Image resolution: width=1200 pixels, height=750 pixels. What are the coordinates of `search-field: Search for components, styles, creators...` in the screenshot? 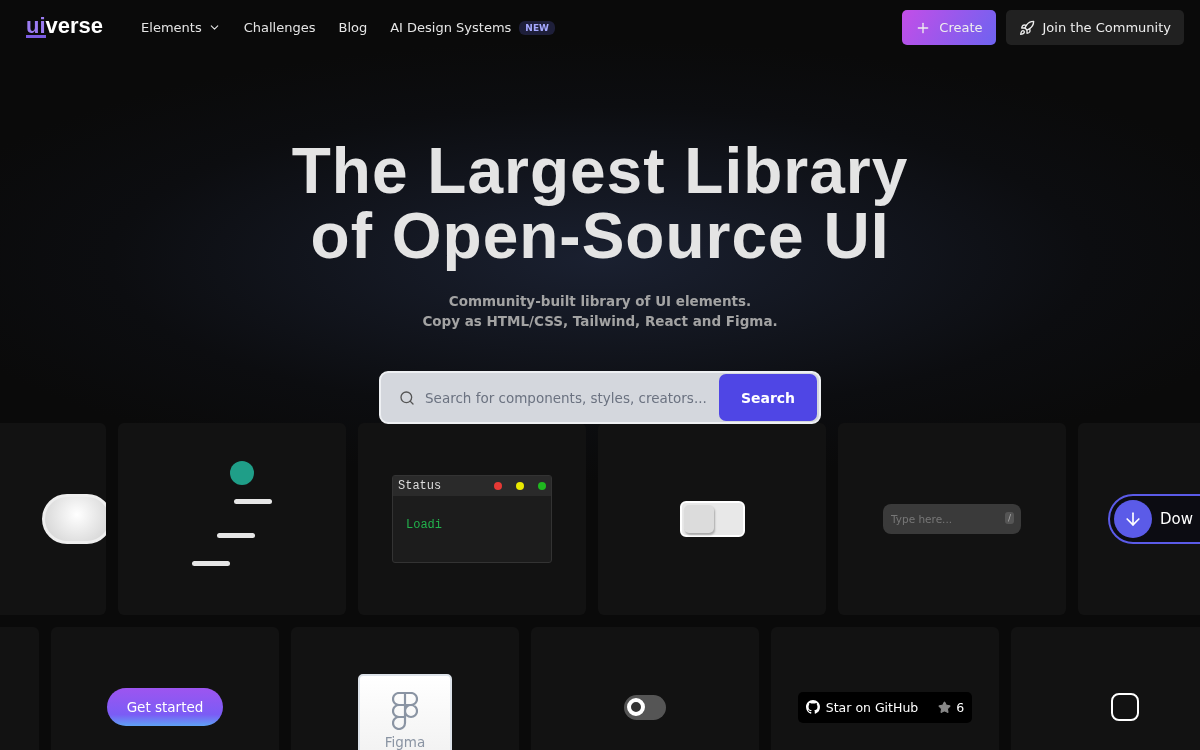 It's located at (567, 397).